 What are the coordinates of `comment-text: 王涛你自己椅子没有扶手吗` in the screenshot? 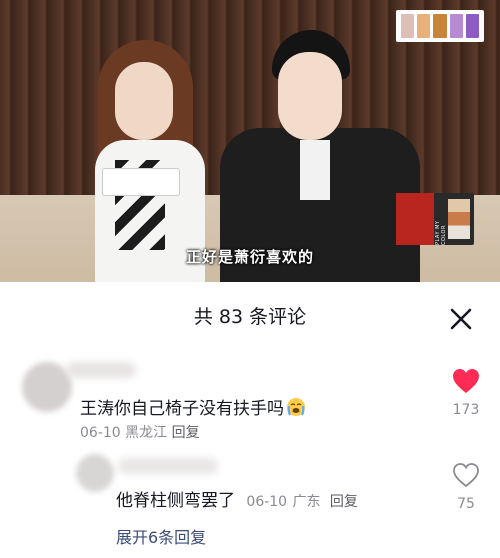 It's located at (193, 406).